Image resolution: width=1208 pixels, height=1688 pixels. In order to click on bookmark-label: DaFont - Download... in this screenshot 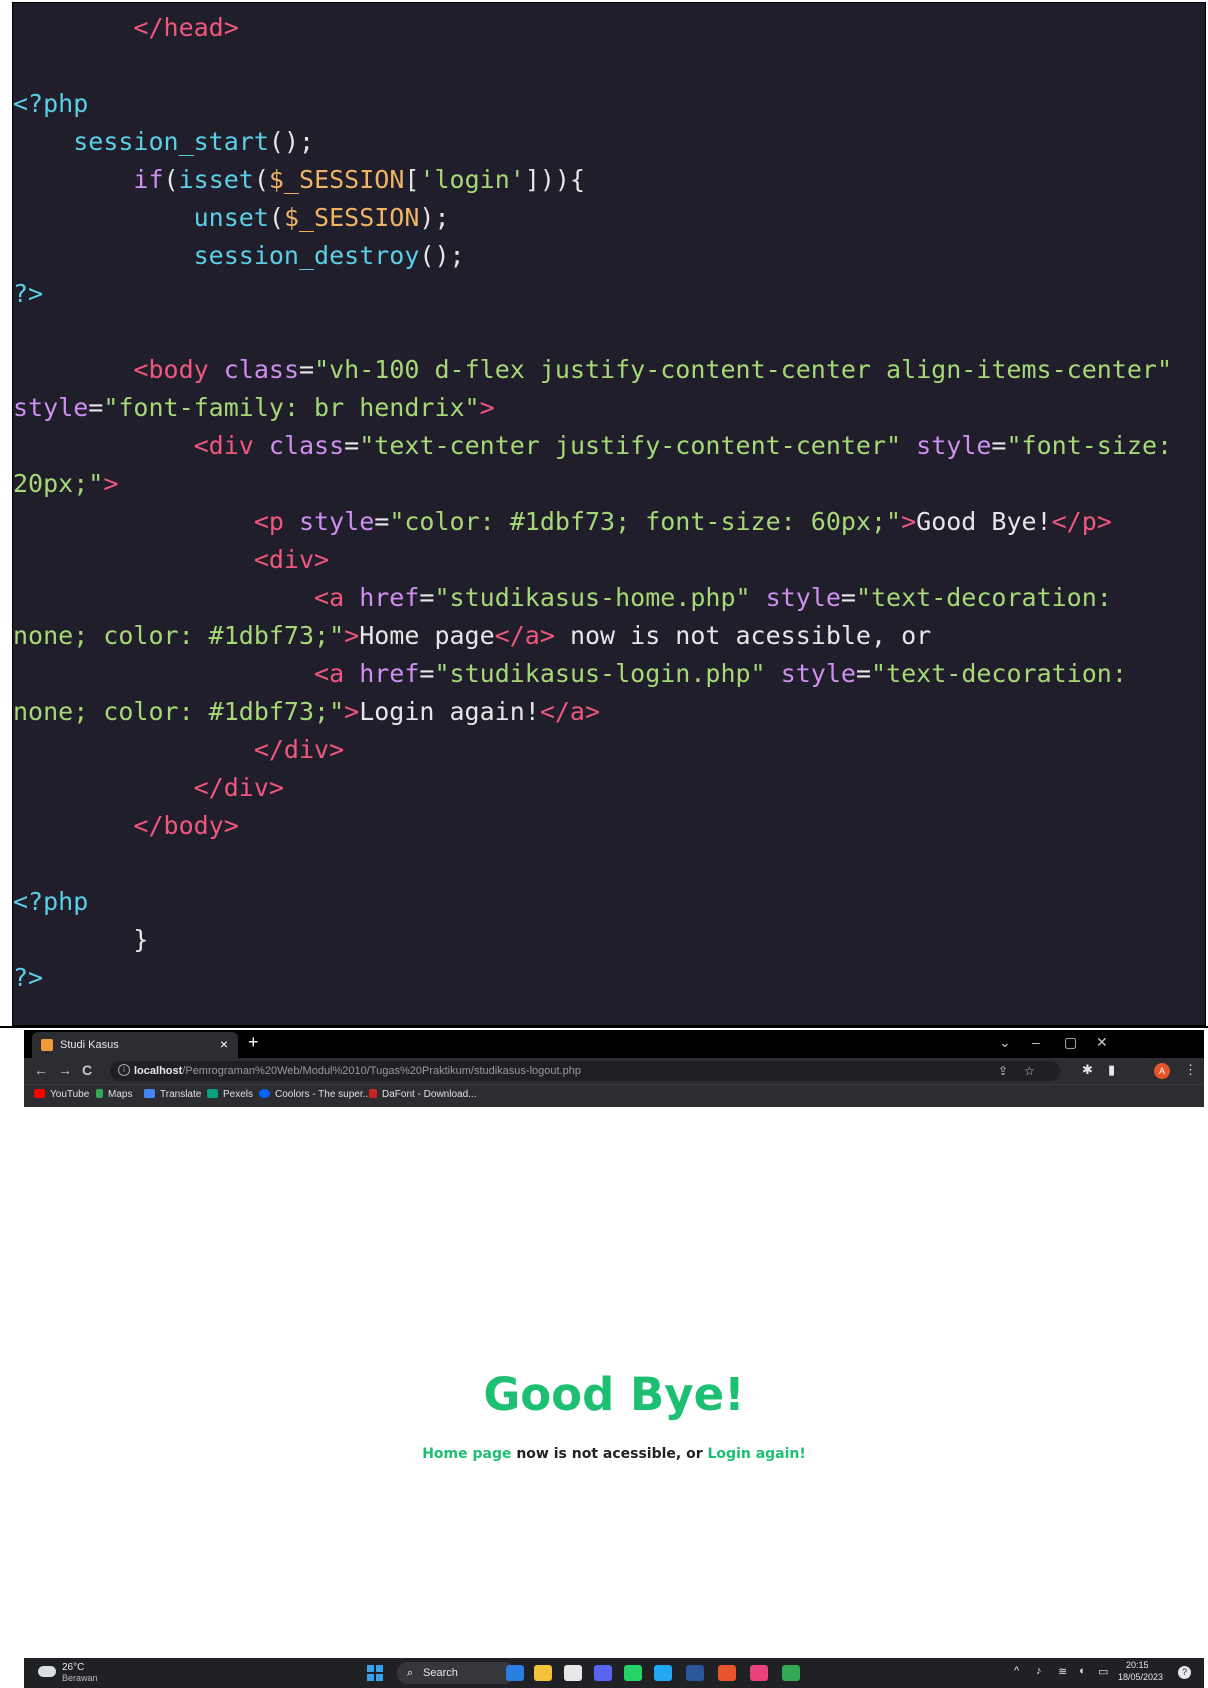, I will do `click(429, 1094)`.